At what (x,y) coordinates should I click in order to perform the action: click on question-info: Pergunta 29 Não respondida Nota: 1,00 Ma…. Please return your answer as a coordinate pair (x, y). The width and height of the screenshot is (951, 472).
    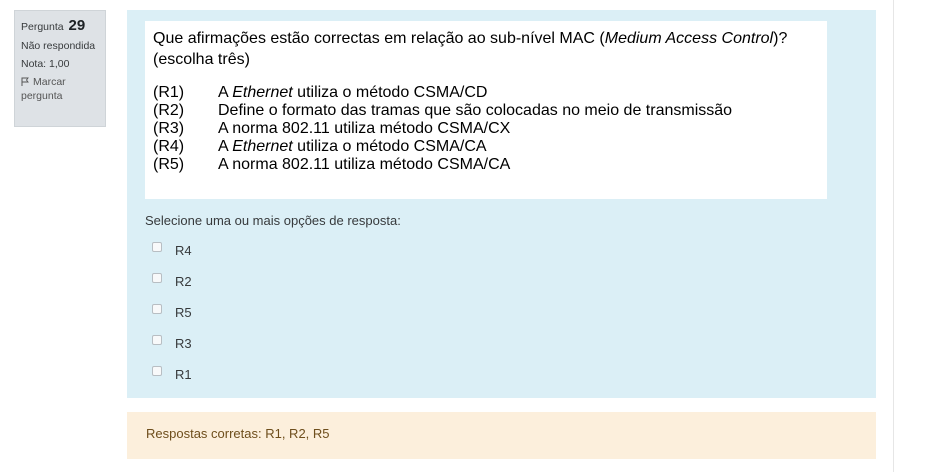
    Looking at the image, I should click on (60, 68).